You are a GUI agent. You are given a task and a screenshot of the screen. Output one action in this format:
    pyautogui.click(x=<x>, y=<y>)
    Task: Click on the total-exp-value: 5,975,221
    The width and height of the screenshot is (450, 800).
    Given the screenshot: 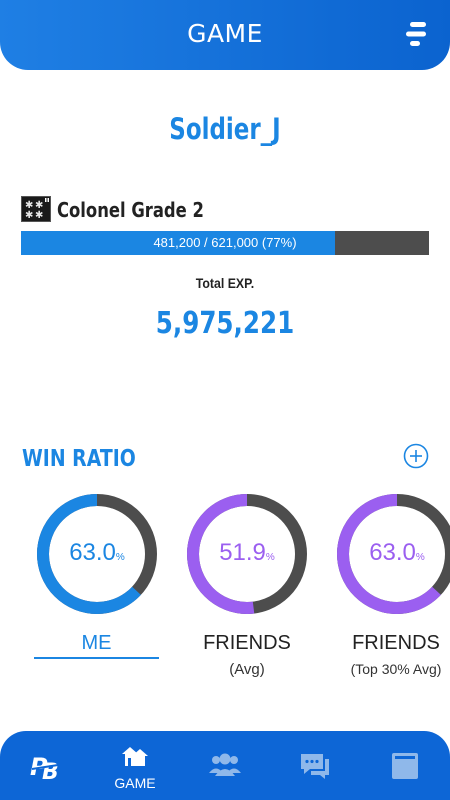 What is the action you would take?
    pyautogui.click(x=225, y=323)
    